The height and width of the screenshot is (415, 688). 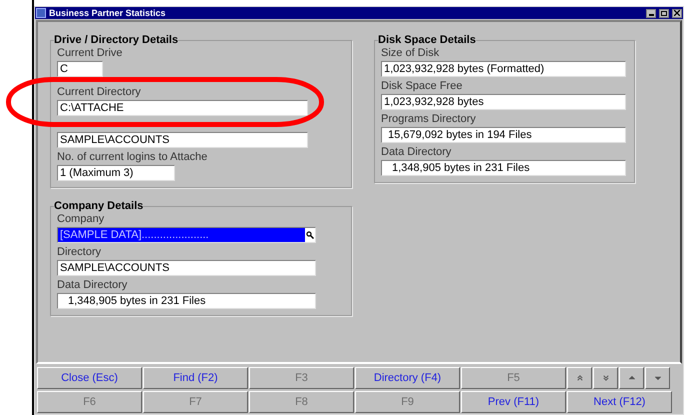 What do you see at coordinates (99, 92) in the screenshot?
I see `field-label: Current Directory` at bounding box center [99, 92].